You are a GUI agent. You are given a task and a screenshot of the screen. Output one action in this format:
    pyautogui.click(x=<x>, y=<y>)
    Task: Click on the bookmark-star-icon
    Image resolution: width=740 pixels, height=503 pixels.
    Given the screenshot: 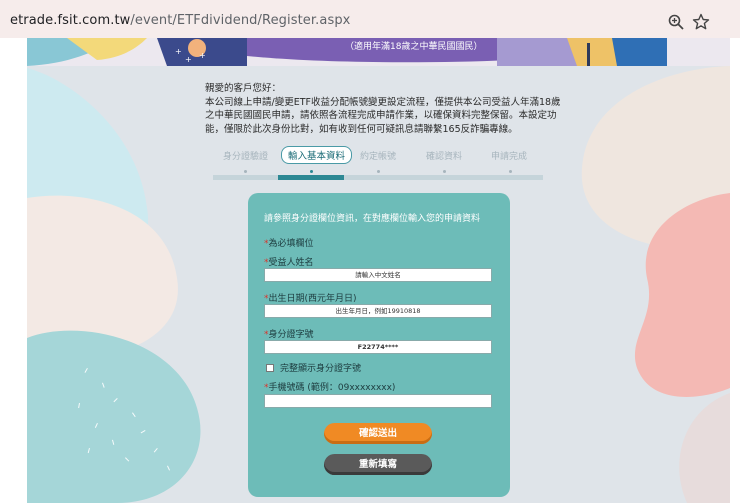 What is the action you would take?
    pyautogui.click(x=701, y=22)
    